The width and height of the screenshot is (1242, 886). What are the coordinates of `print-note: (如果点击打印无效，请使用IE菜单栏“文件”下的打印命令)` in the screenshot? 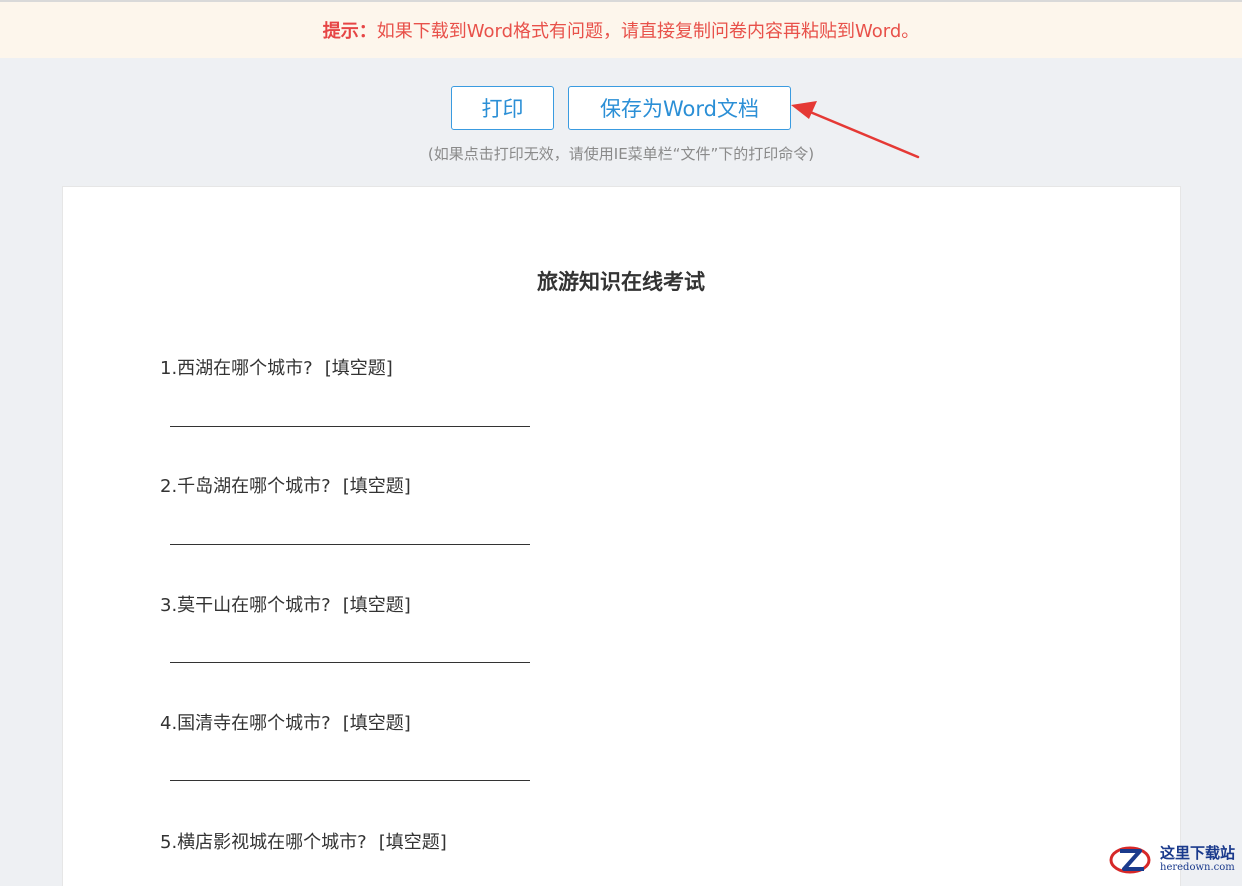 It's located at (621, 154).